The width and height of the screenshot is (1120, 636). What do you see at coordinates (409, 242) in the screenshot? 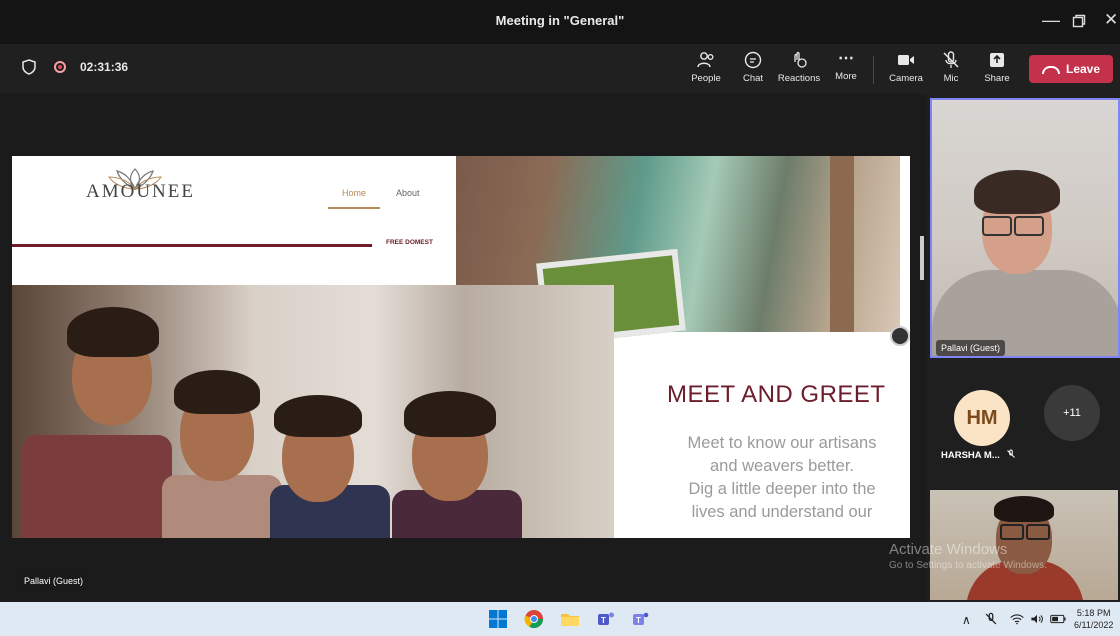
I see `site-banner-text: FREE DOMEST` at bounding box center [409, 242].